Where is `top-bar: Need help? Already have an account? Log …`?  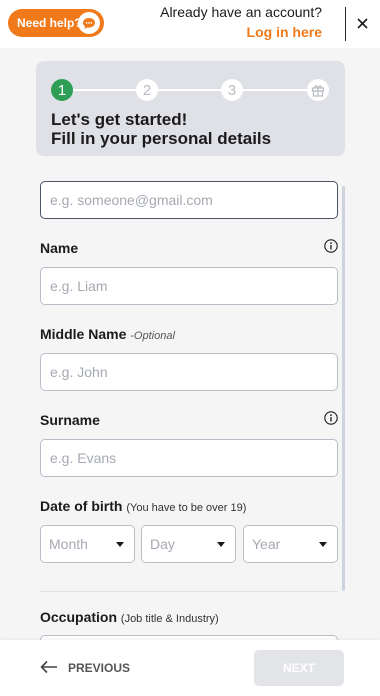 top-bar: Need help? Already have an account? Log … is located at coordinates (190, 24).